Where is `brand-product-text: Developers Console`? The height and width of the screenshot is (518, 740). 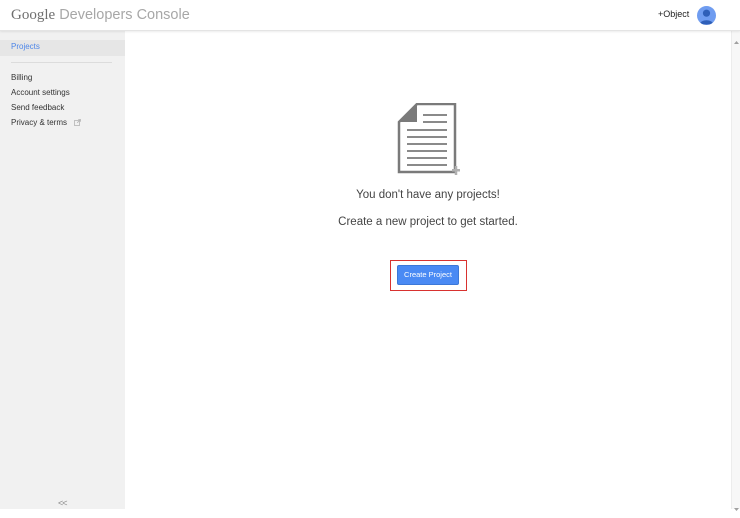 brand-product-text: Developers Console is located at coordinates (124, 15).